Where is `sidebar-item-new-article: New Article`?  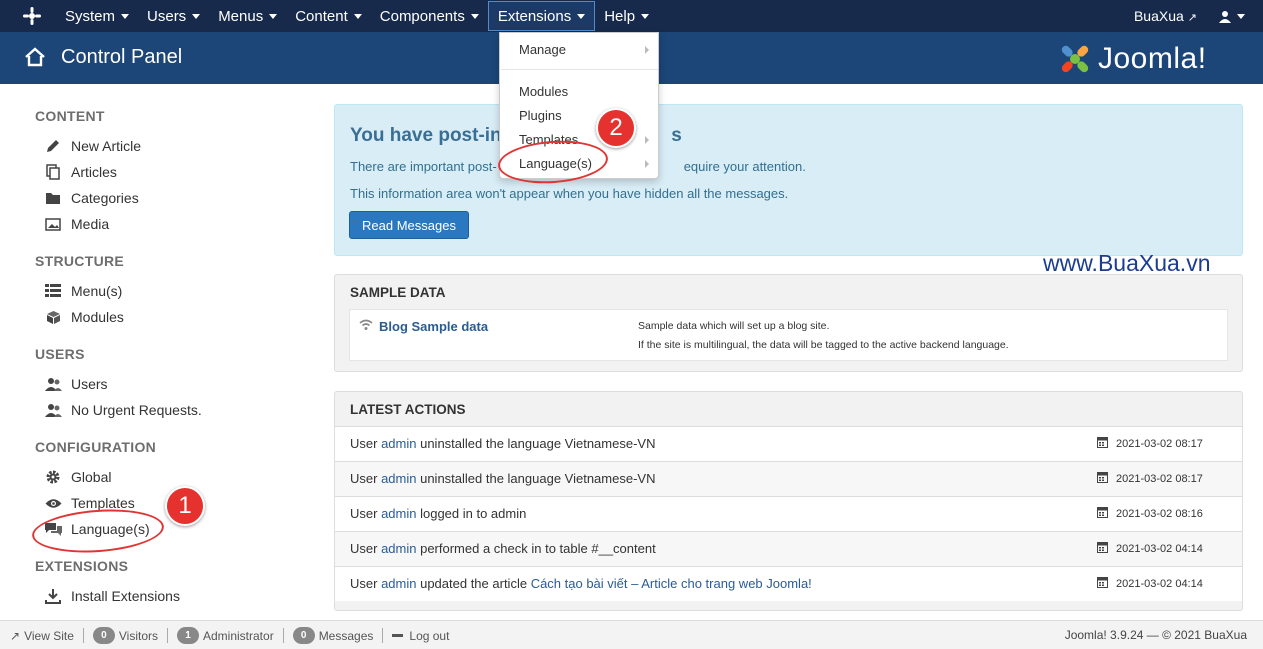 sidebar-item-new-article: New Article is located at coordinates (92, 146).